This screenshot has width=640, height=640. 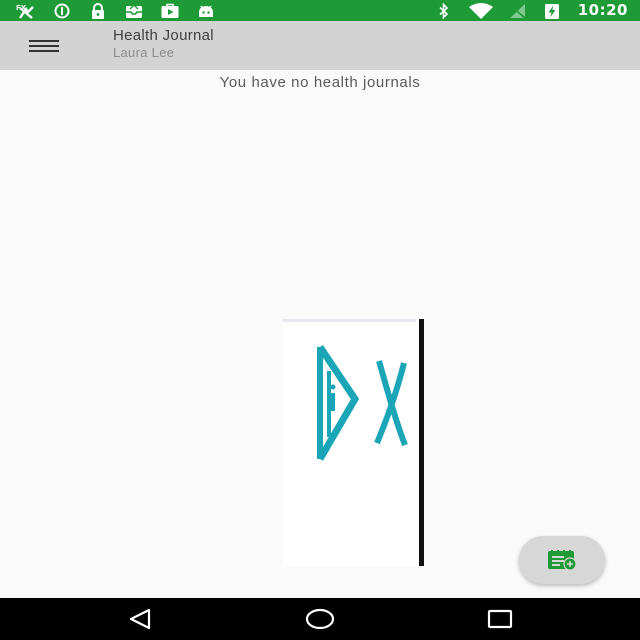 What do you see at coordinates (170, 10) in the screenshot?
I see `play-store-icon` at bounding box center [170, 10].